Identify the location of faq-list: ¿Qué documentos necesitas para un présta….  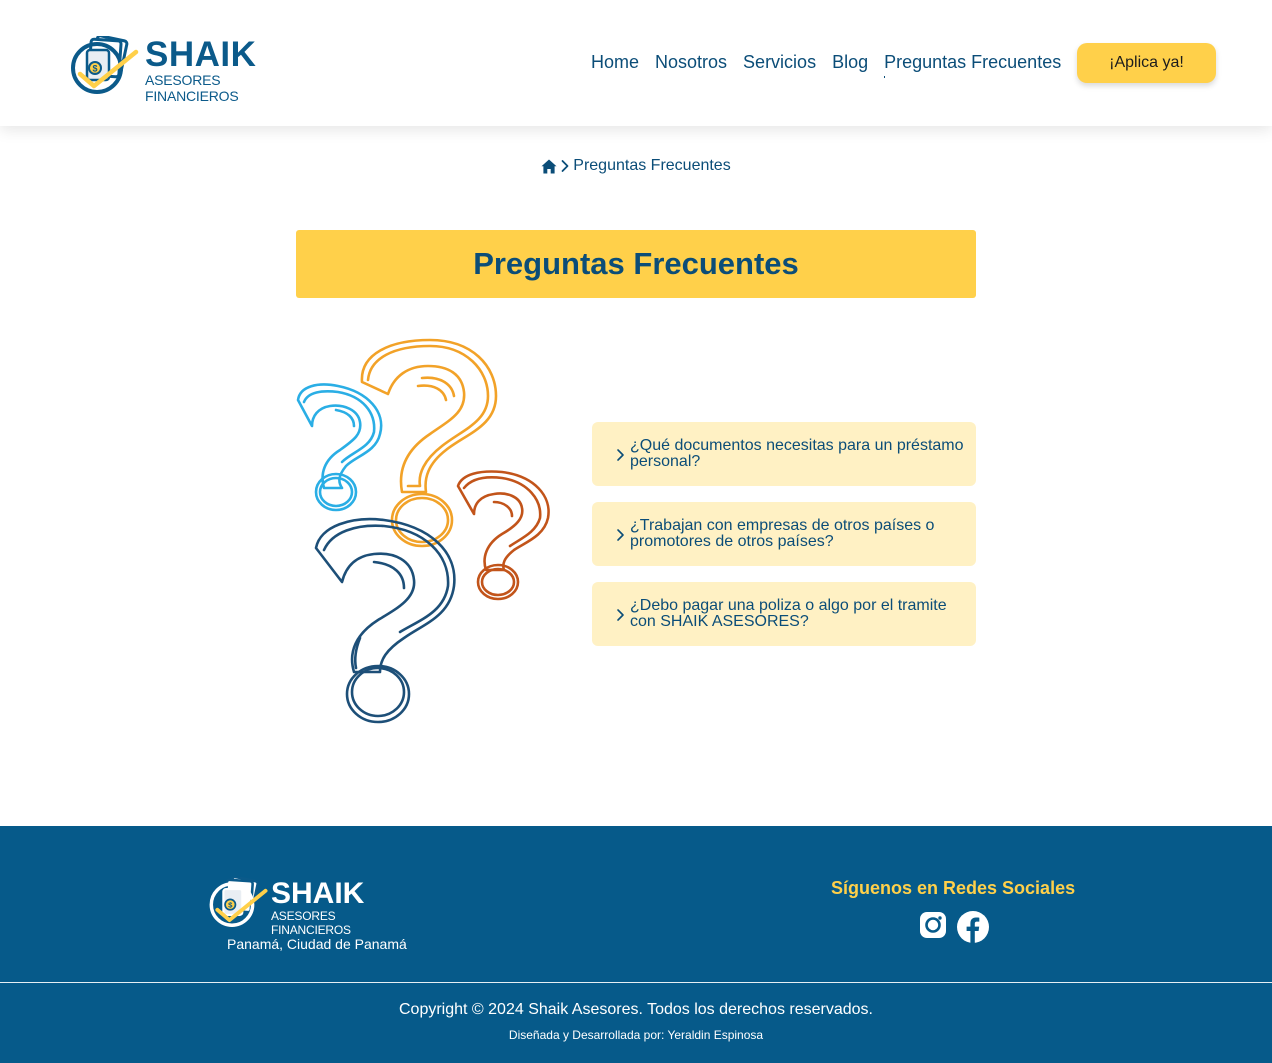
(784, 542).